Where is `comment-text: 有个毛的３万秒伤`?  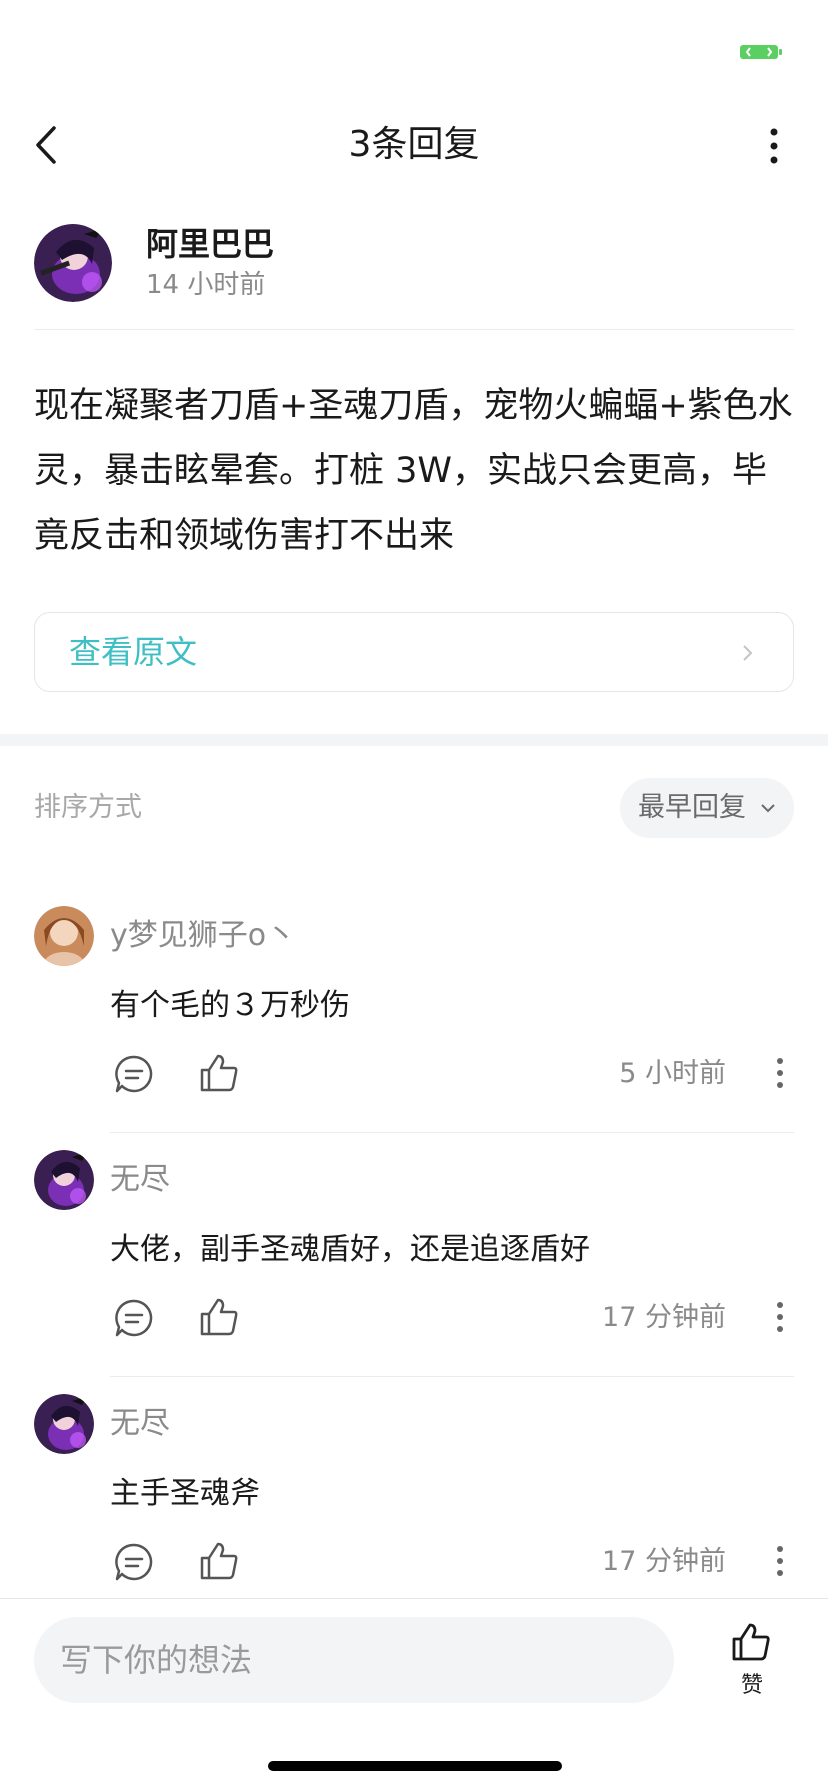 comment-text: 有个毛的３万秒伤 is located at coordinates (230, 1005).